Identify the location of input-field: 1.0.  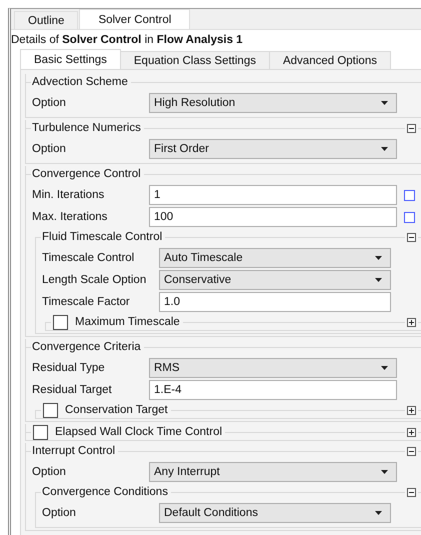
(275, 302).